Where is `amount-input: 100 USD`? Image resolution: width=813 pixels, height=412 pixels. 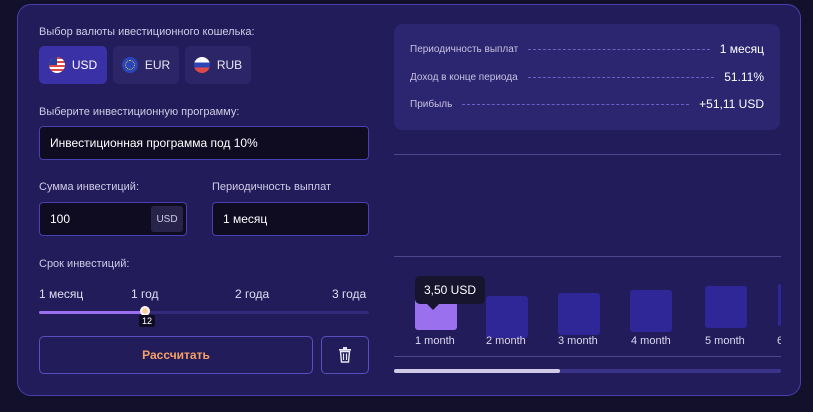
amount-input: 100 USD is located at coordinates (113, 219).